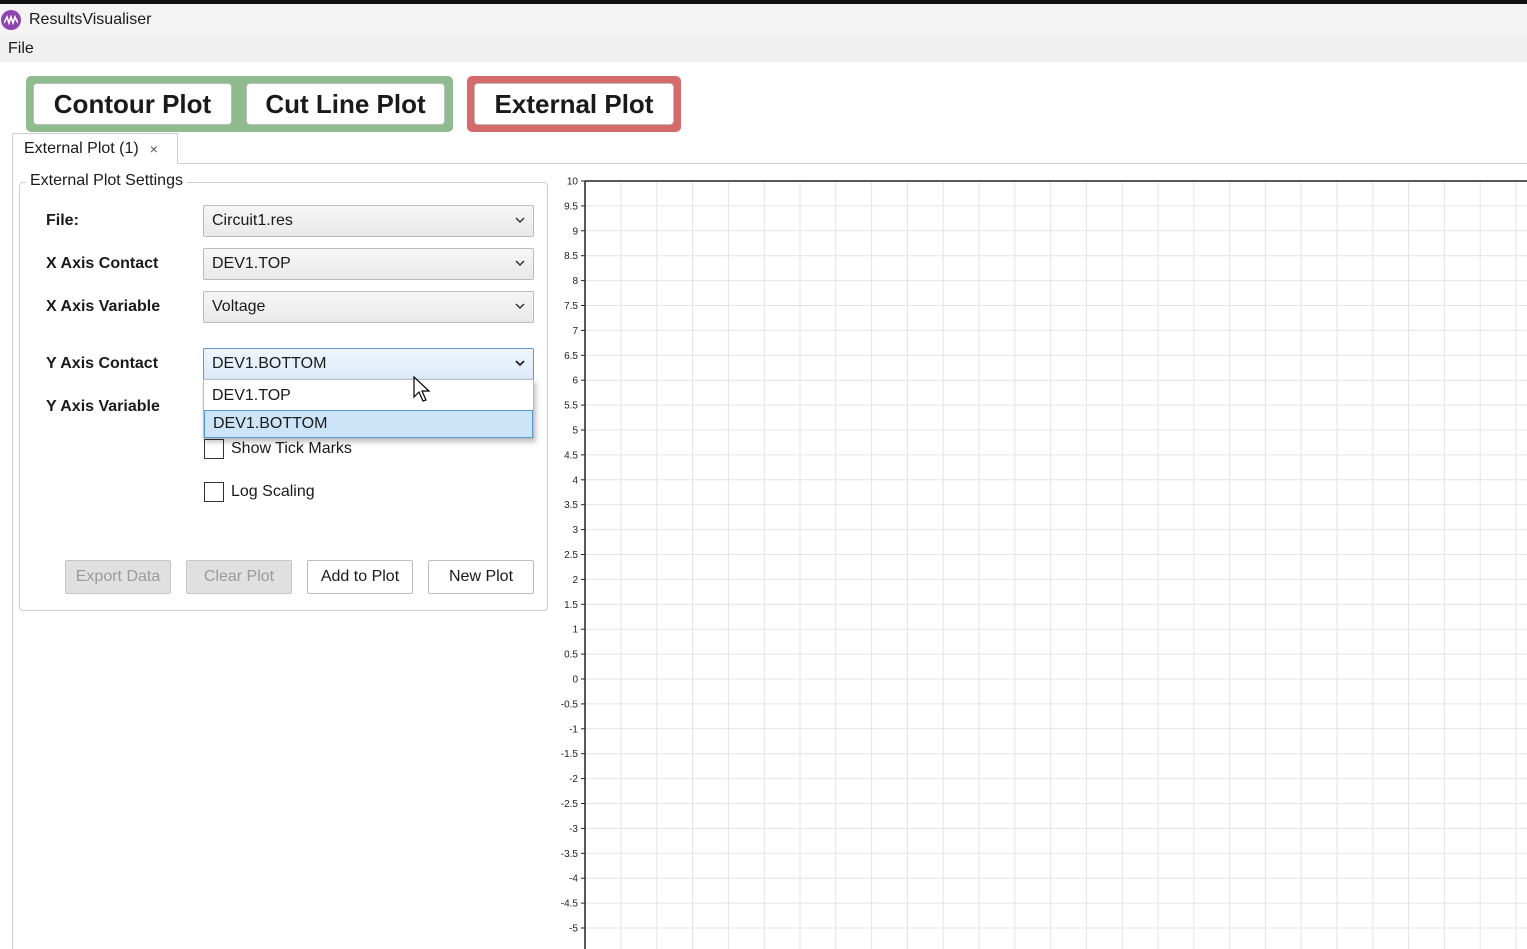 The image size is (1527, 949). I want to click on y-tick-label: 10, so click(573, 182).